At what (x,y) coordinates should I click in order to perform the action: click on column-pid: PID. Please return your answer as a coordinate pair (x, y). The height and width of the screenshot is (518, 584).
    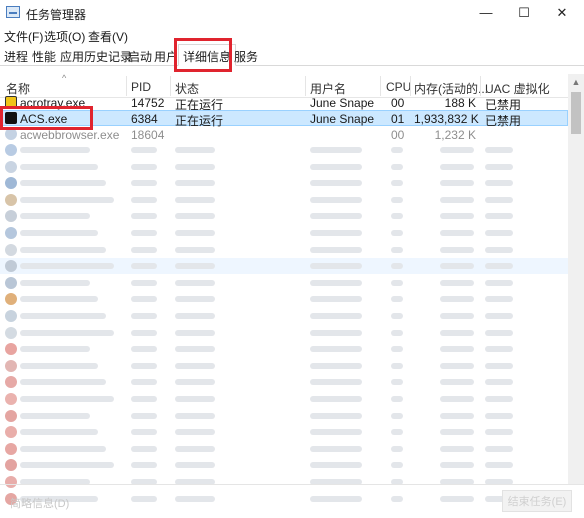
    Looking at the image, I should click on (141, 87).